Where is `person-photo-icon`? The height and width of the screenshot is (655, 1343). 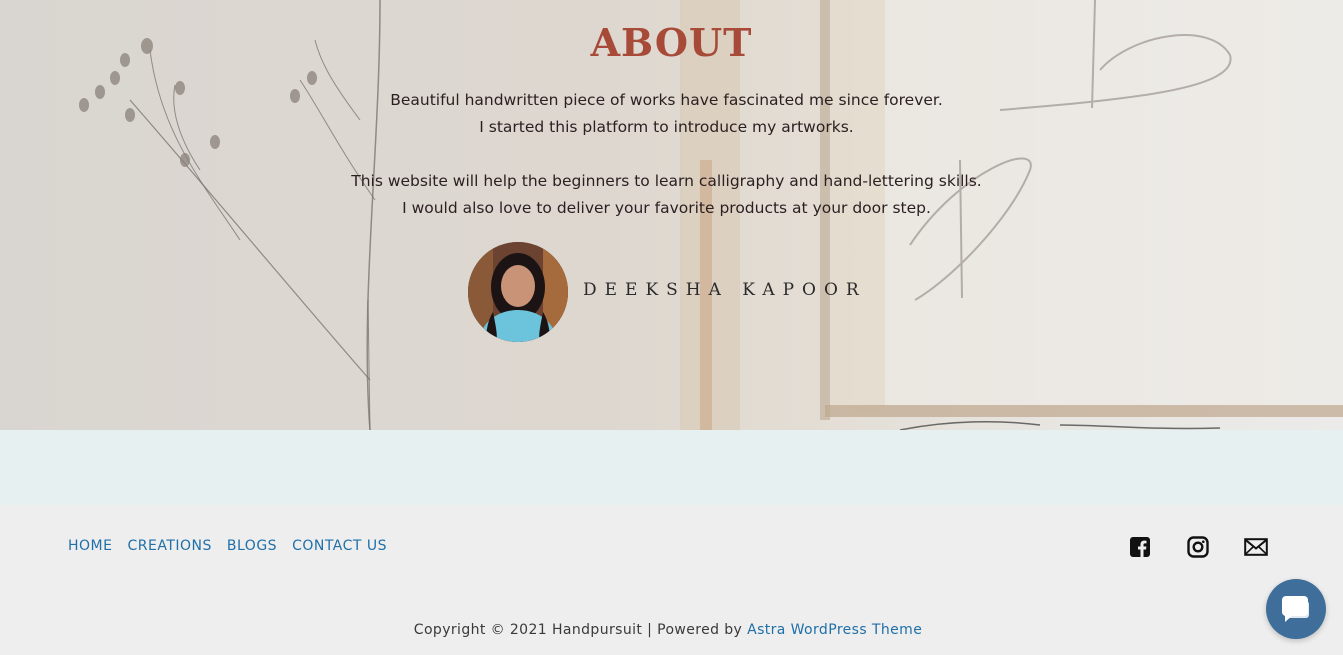 person-photo-icon is located at coordinates (518, 292).